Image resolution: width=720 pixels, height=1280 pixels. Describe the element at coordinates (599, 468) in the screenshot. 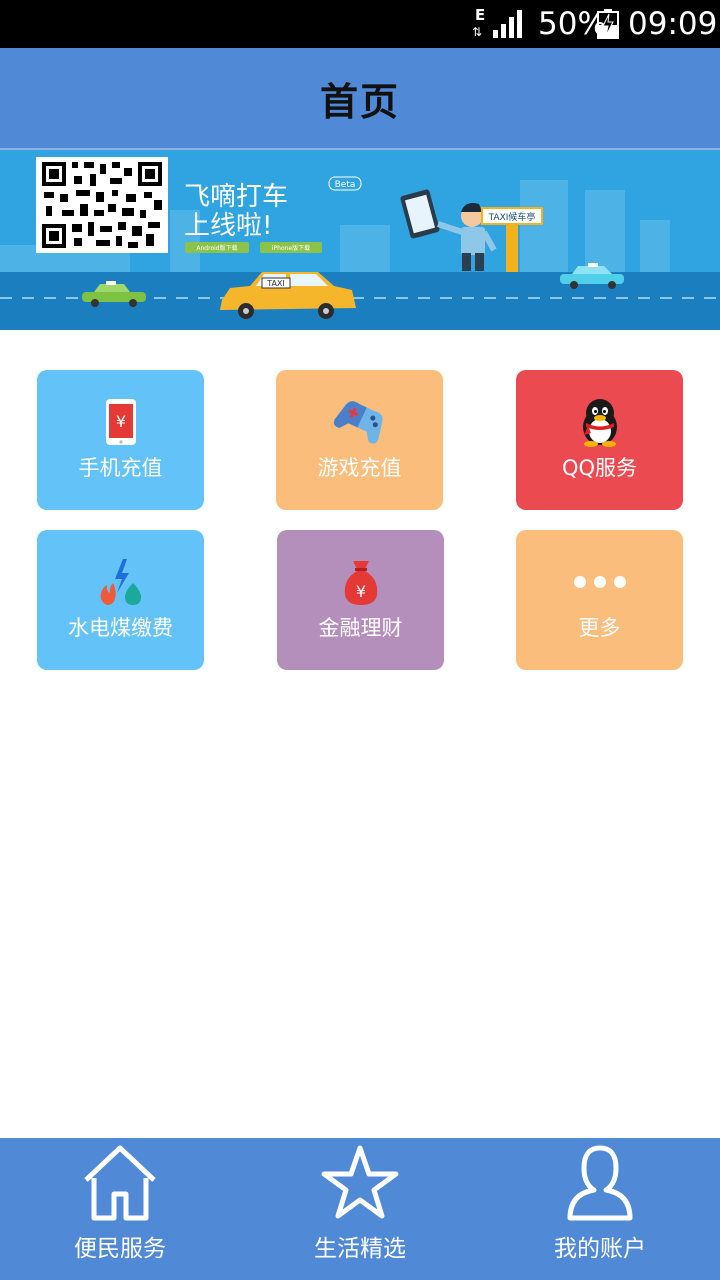

I see `qq-service-label: QQ服务` at that location.